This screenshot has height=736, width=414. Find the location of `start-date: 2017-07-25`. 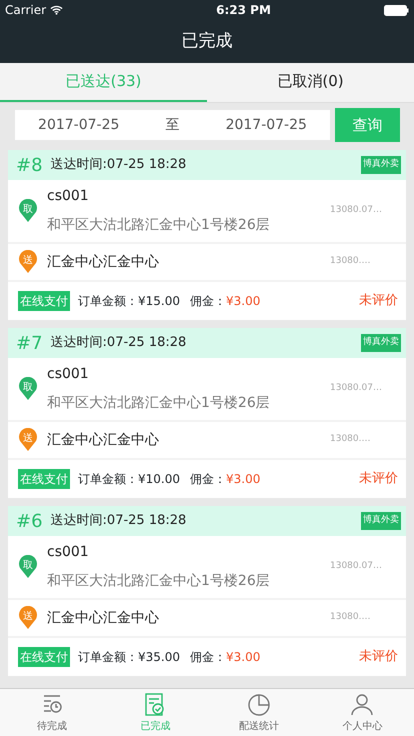

start-date: 2017-07-25 is located at coordinates (79, 125).